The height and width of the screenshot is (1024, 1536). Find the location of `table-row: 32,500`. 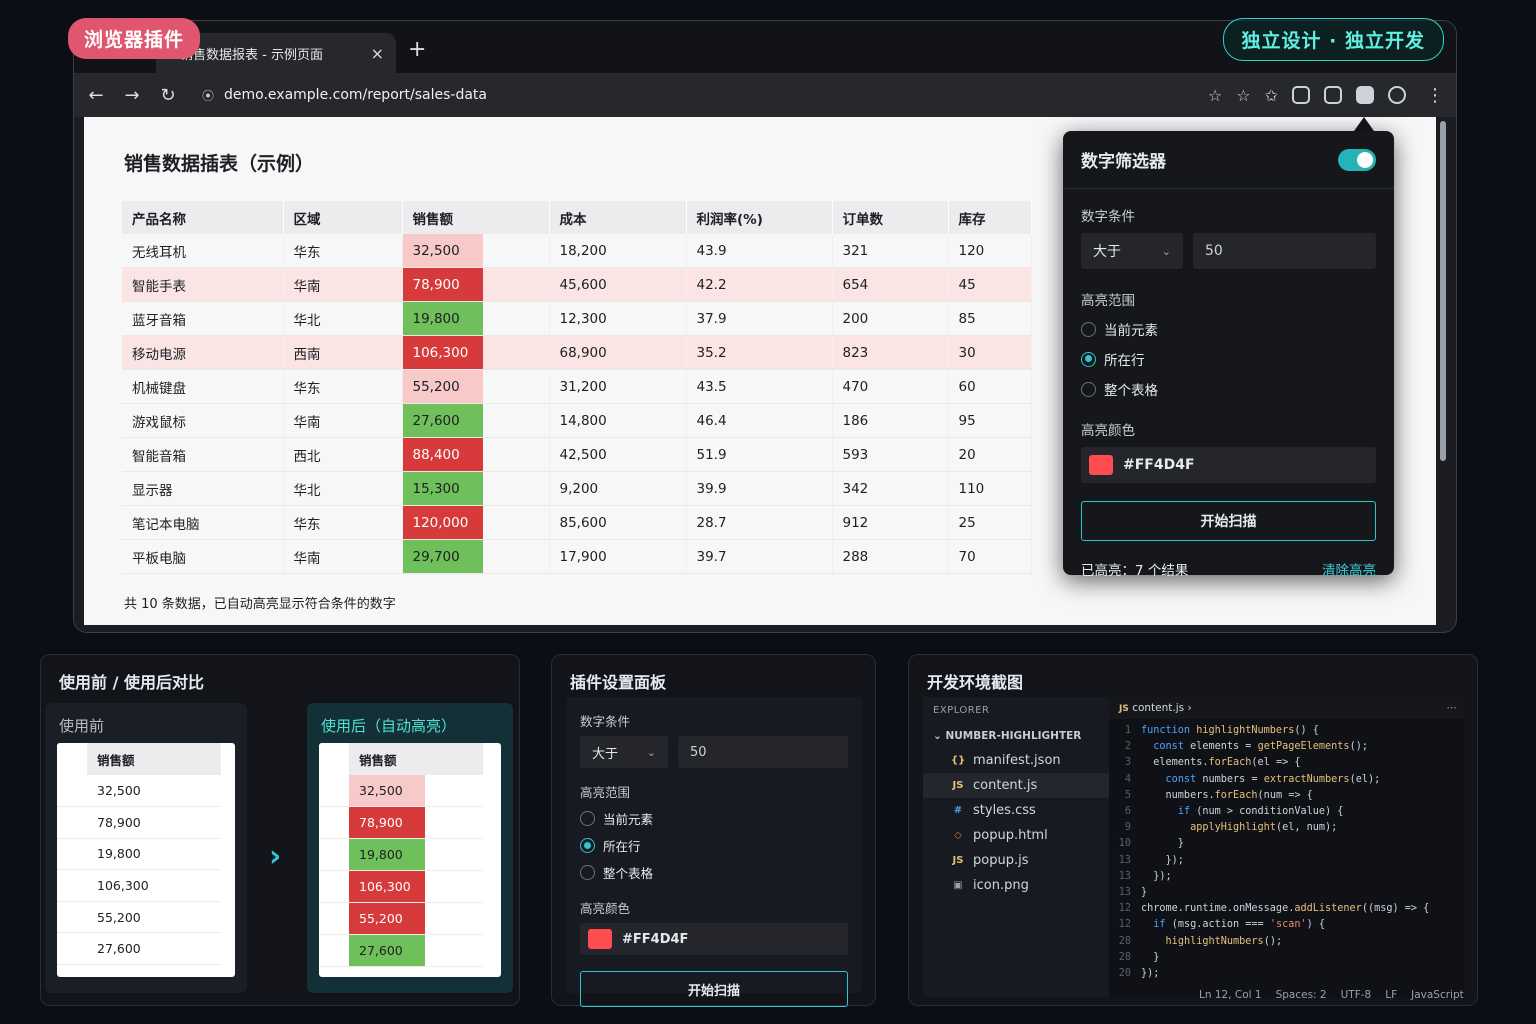

table-row: 32,500 is located at coordinates (401, 791).